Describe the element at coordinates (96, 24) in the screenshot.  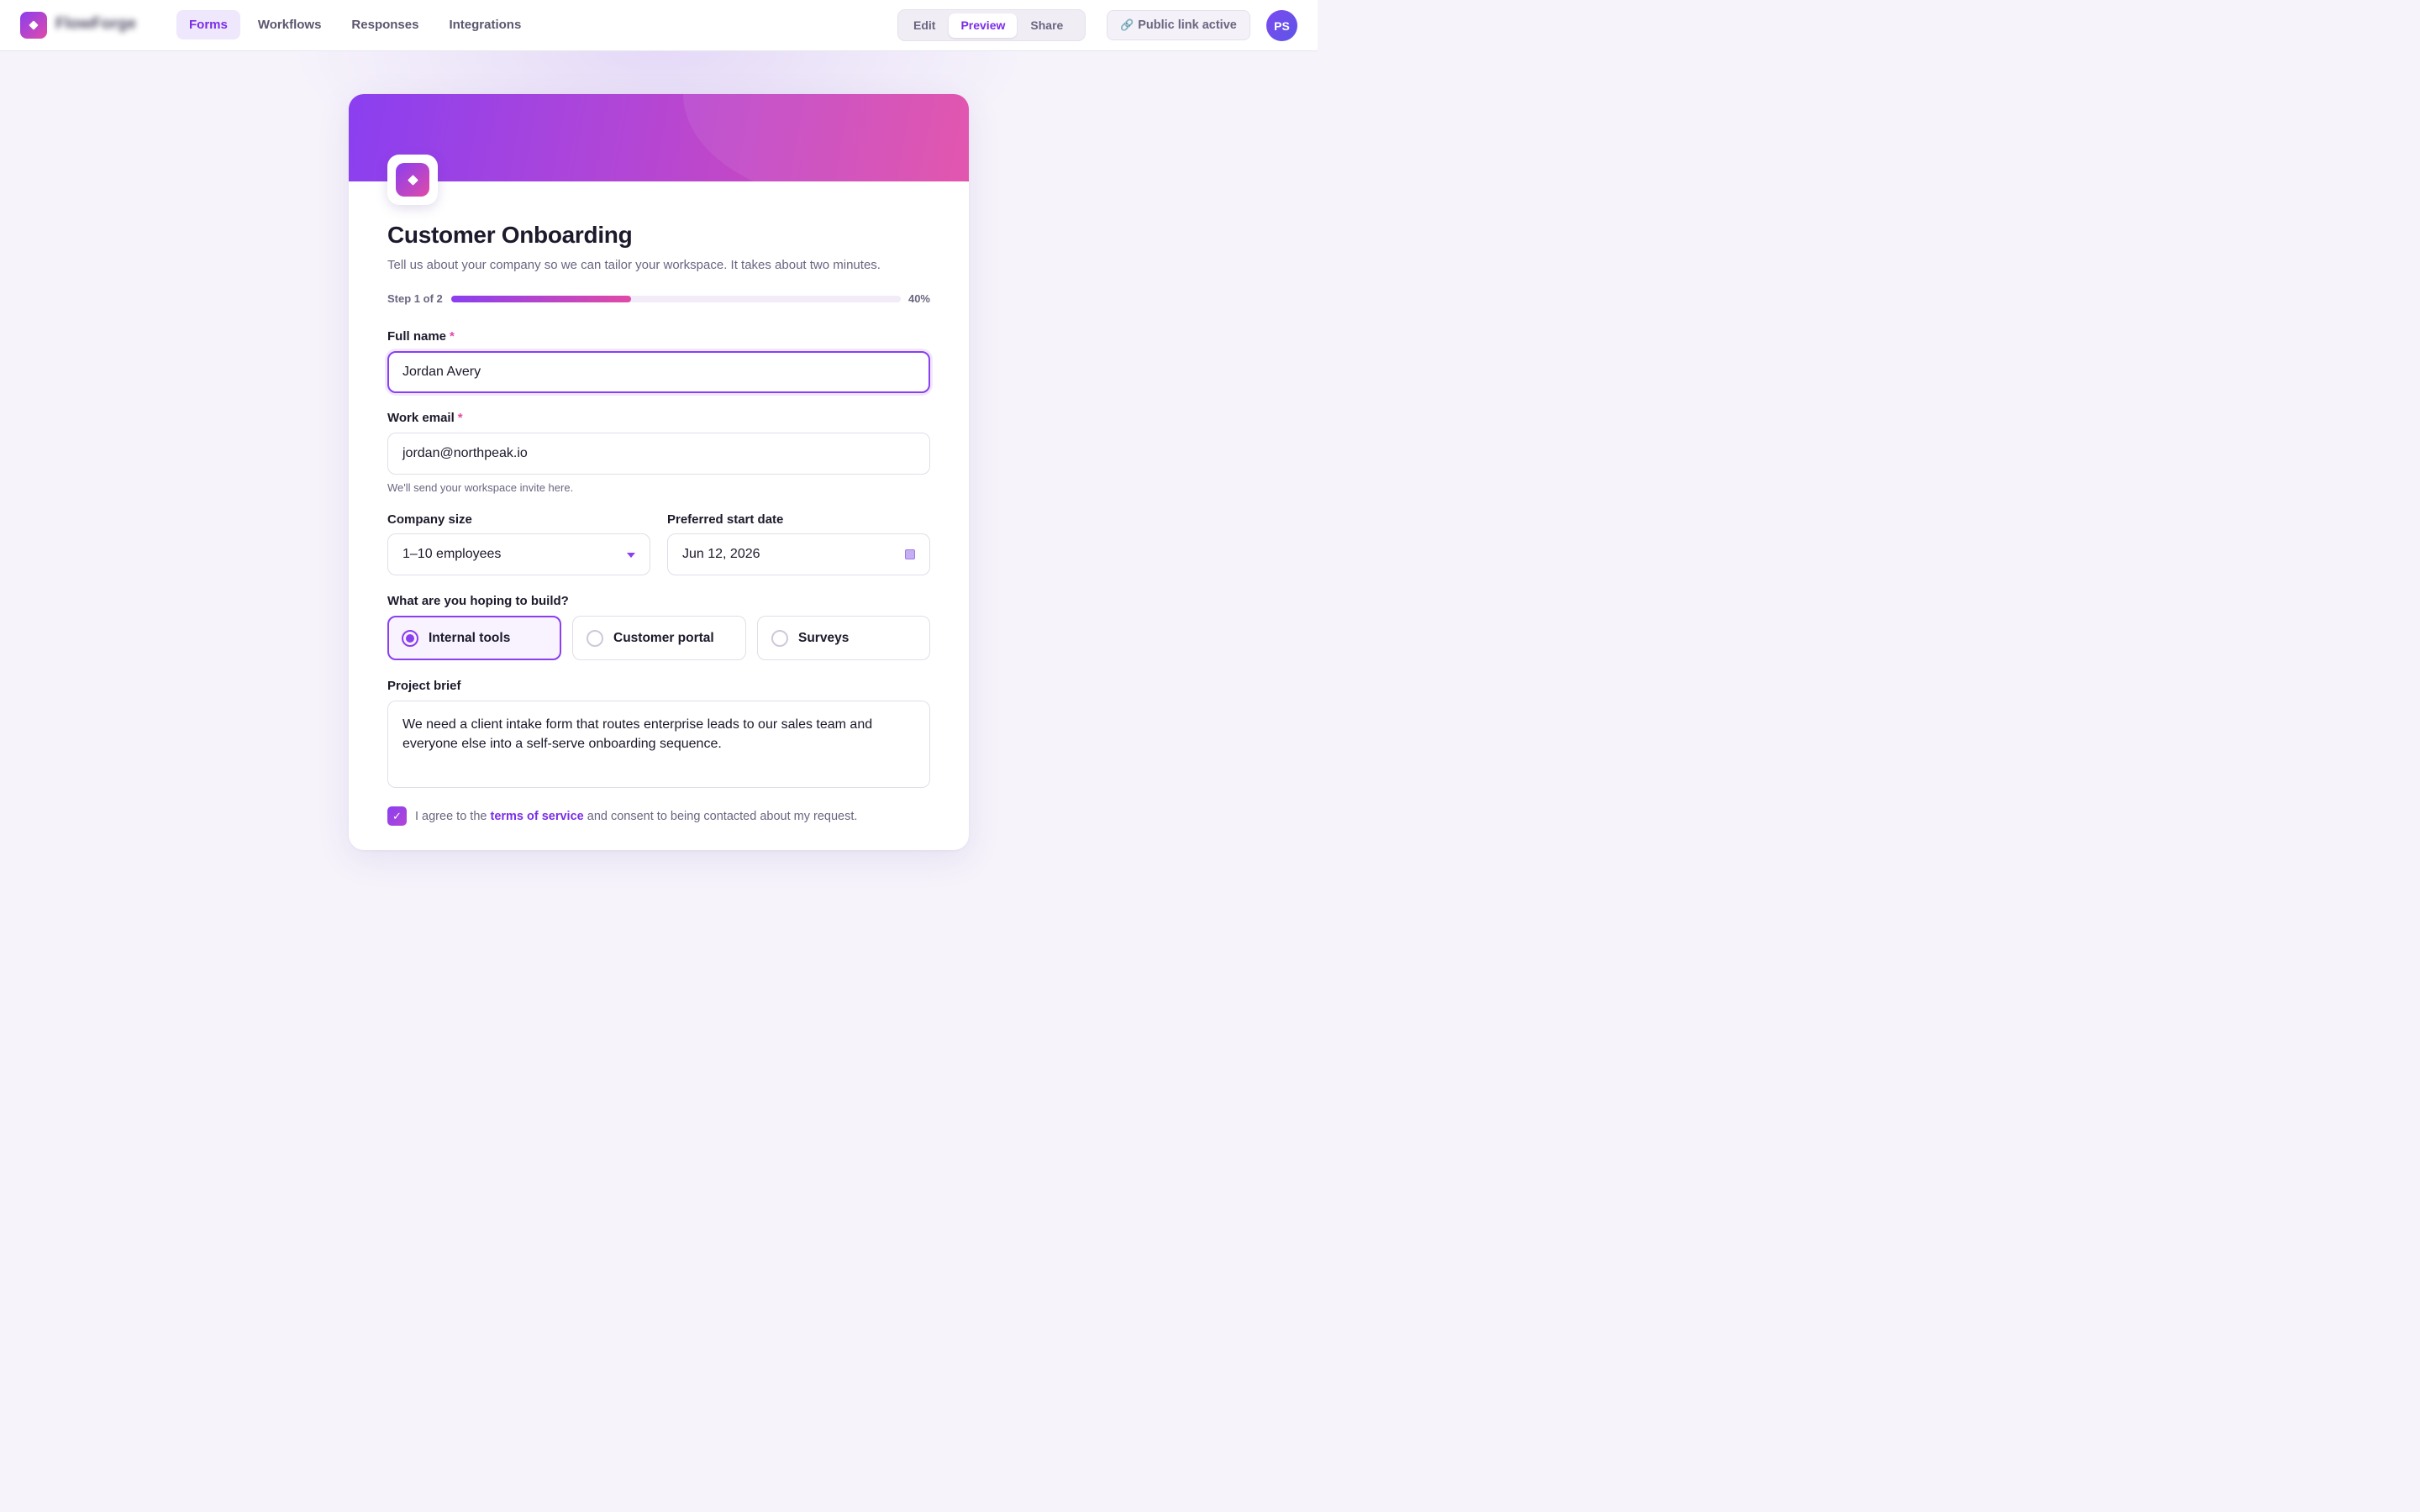
I see `brand-name: FlowForge` at that location.